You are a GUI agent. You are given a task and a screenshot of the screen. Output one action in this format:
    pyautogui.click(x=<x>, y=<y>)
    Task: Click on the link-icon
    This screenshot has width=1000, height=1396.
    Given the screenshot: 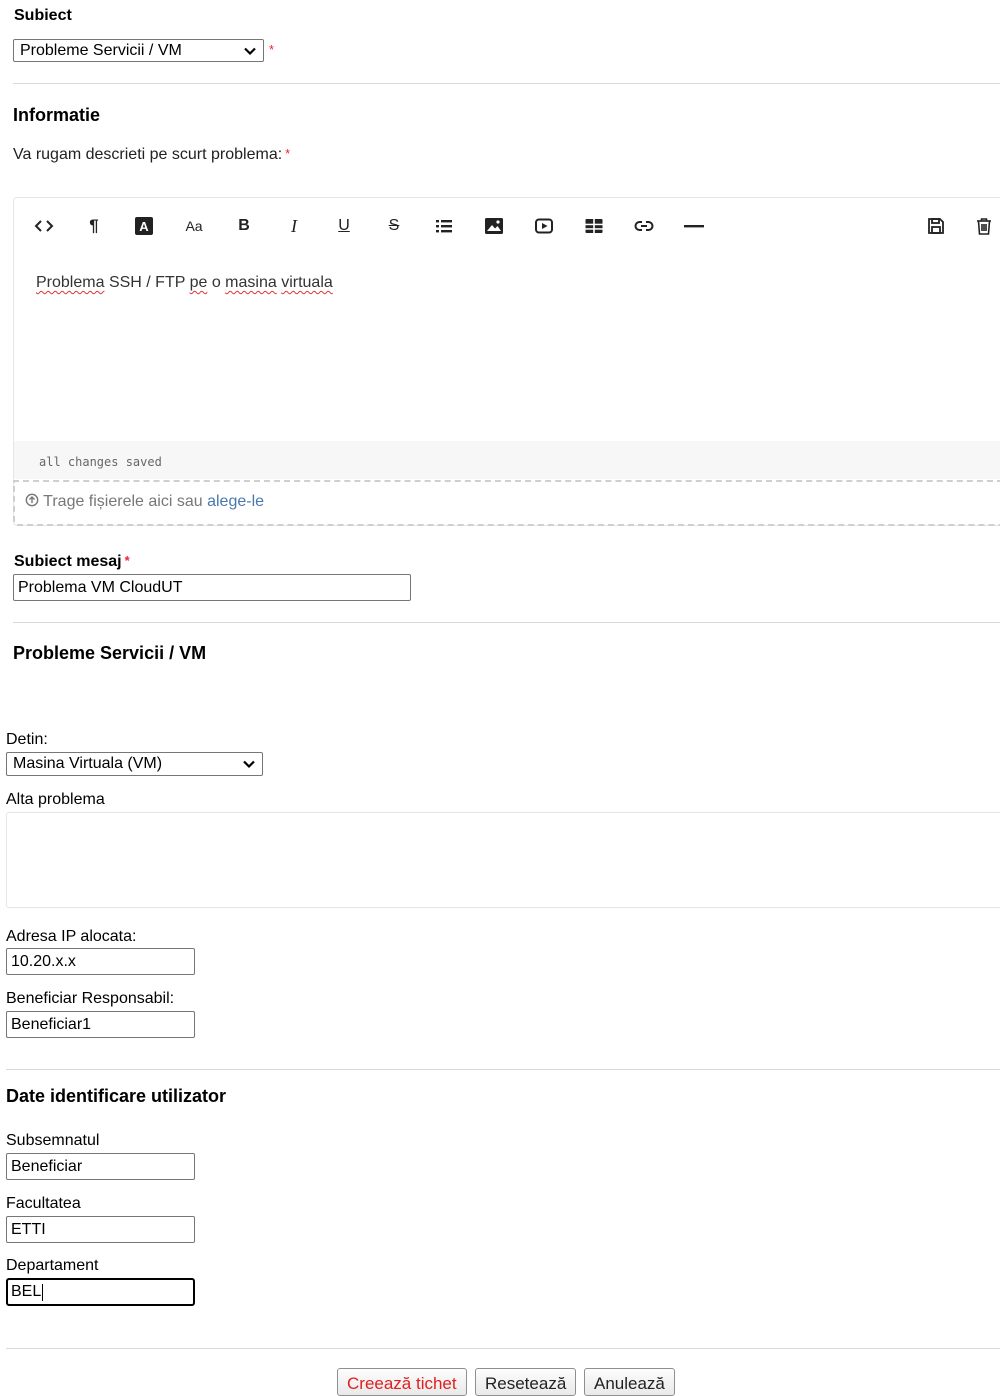 What is the action you would take?
    pyautogui.click(x=644, y=226)
    